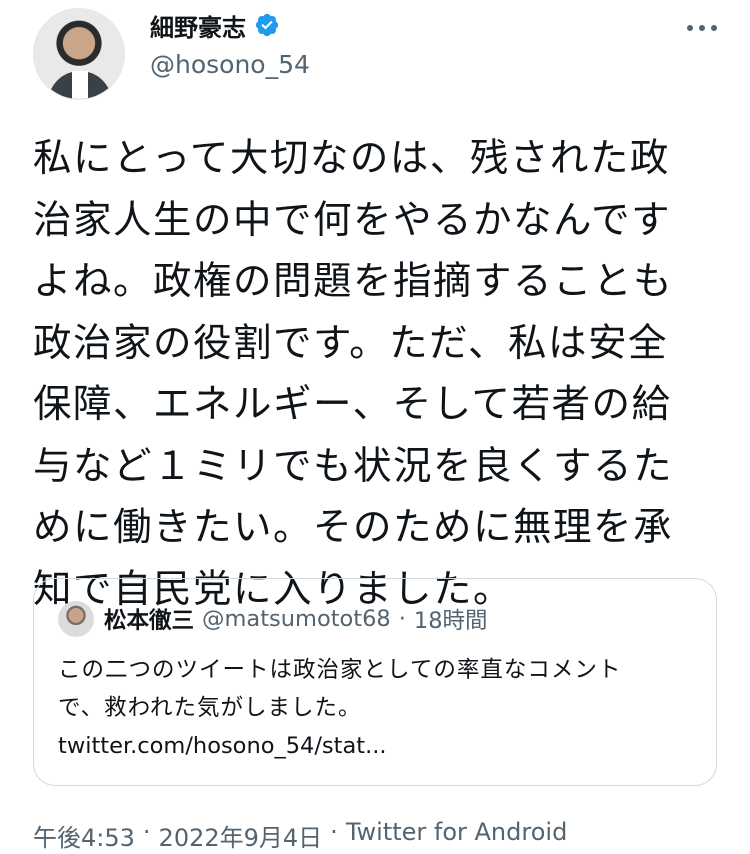 This screenshot has height=854, width=750. Describe the element at coordinates (267, 25) in the screenshot. I see `verified-badge-icon` at that location.